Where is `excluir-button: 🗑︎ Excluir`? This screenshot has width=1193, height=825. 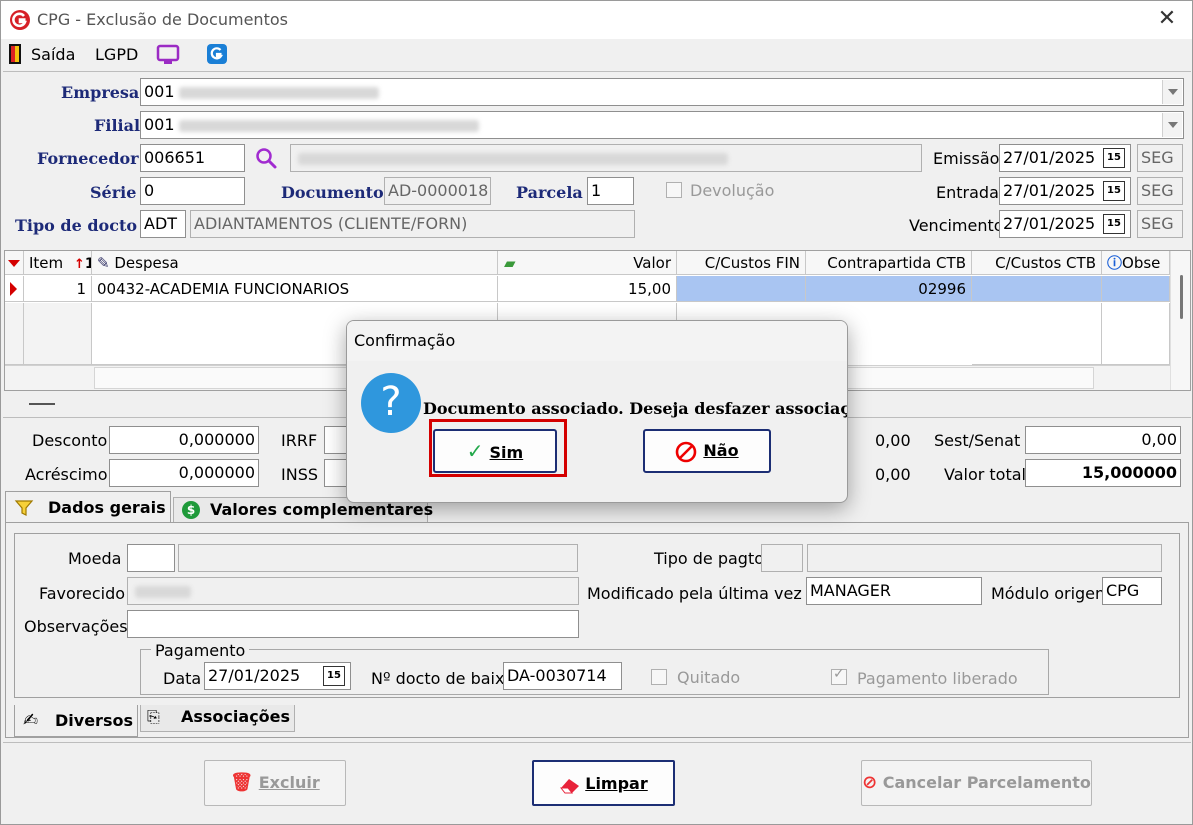 excluir-button: 🗑︎ Excluir is located at coordinates (275, 783).